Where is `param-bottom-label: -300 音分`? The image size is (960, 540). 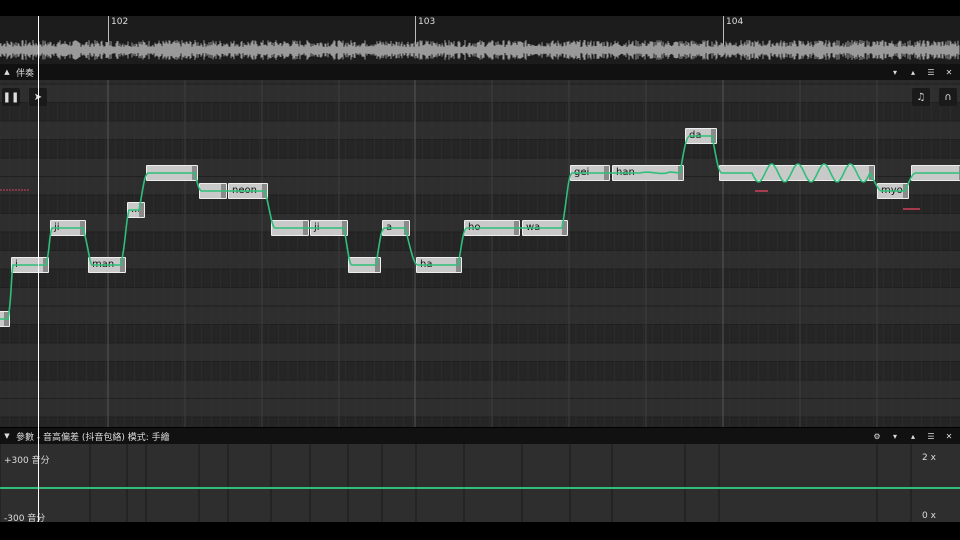
param-bottom-label: -300 音分 is located at coordinates (25, 518).